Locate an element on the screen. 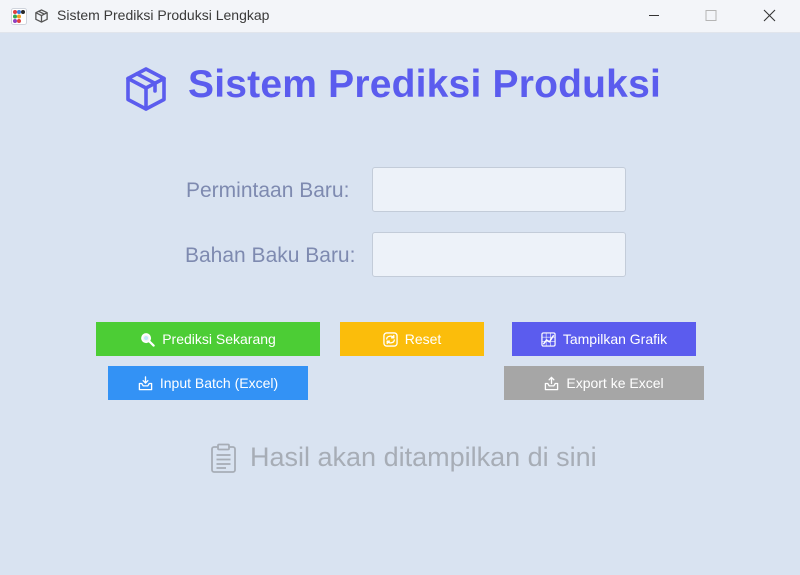  clipboard-icon is located at coordinates (223, 458).